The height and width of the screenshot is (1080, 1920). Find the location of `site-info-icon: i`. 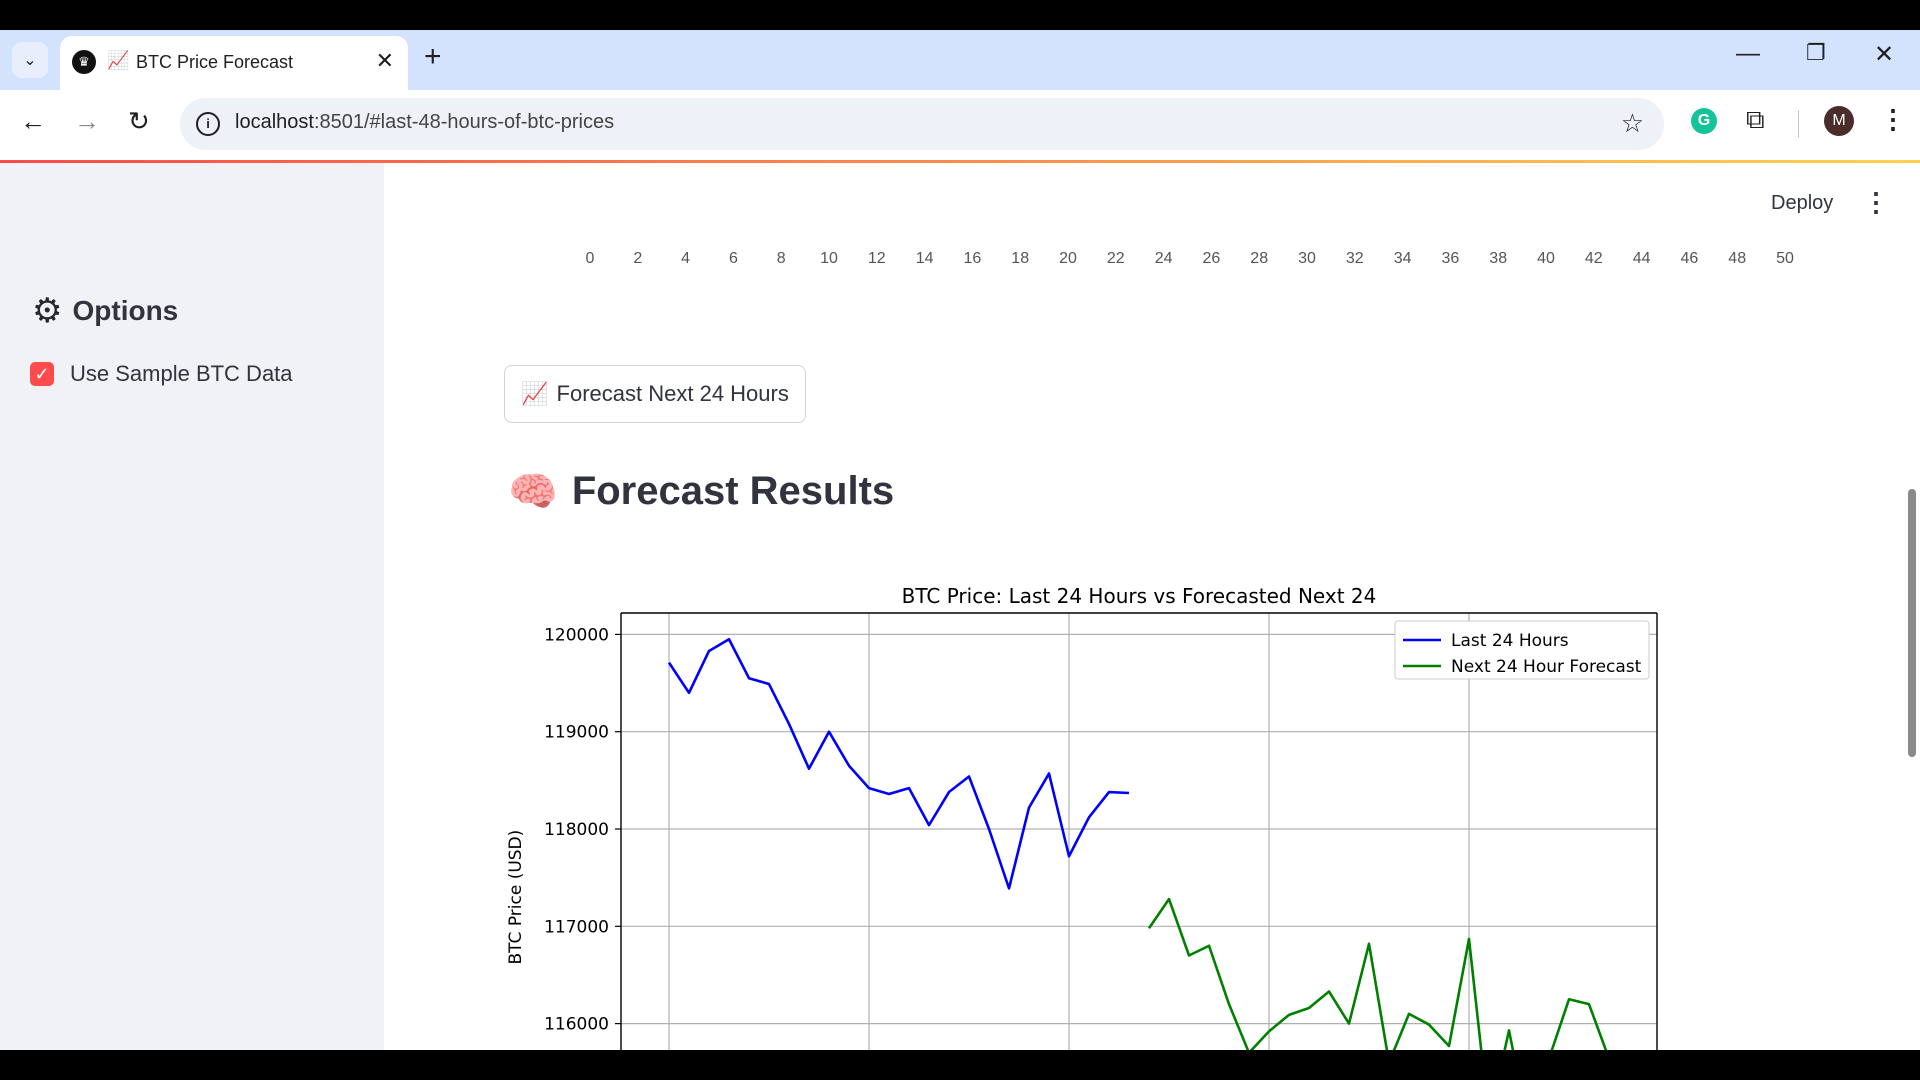

site-info-icon: i is located at coordinates (208, 124).